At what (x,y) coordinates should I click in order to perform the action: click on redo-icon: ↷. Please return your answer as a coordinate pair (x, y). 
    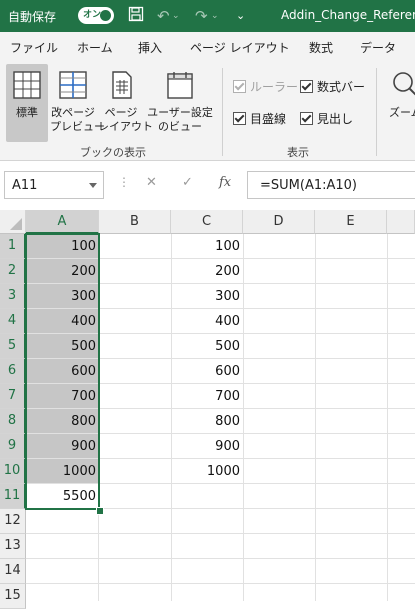
    Looking at the image, I should click on (201, 16).